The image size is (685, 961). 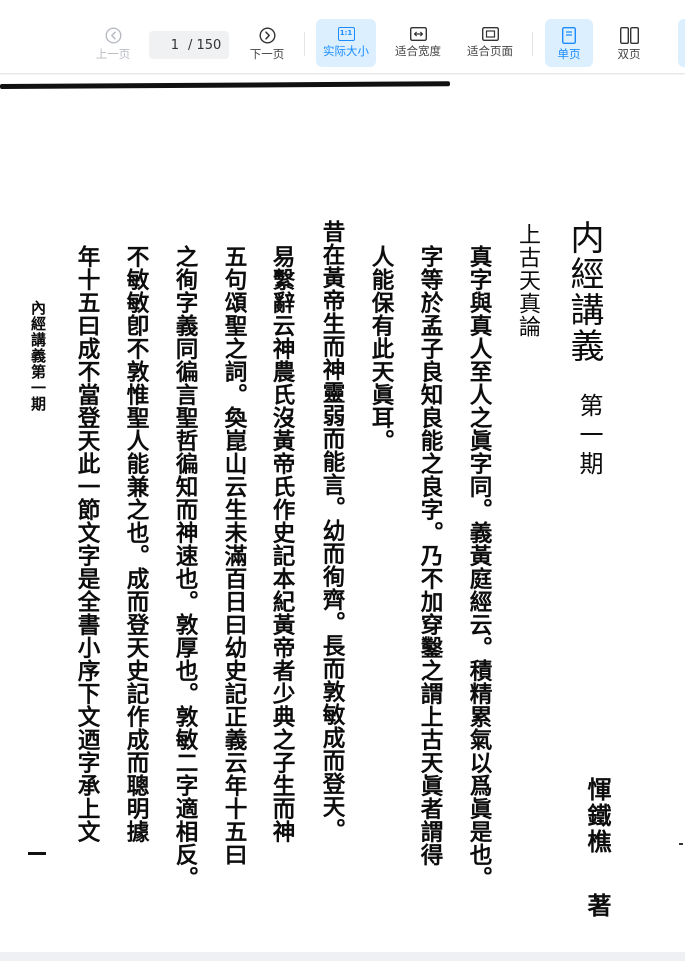 I want to click on double-page-label: 双页, so click(x=629, y=54).